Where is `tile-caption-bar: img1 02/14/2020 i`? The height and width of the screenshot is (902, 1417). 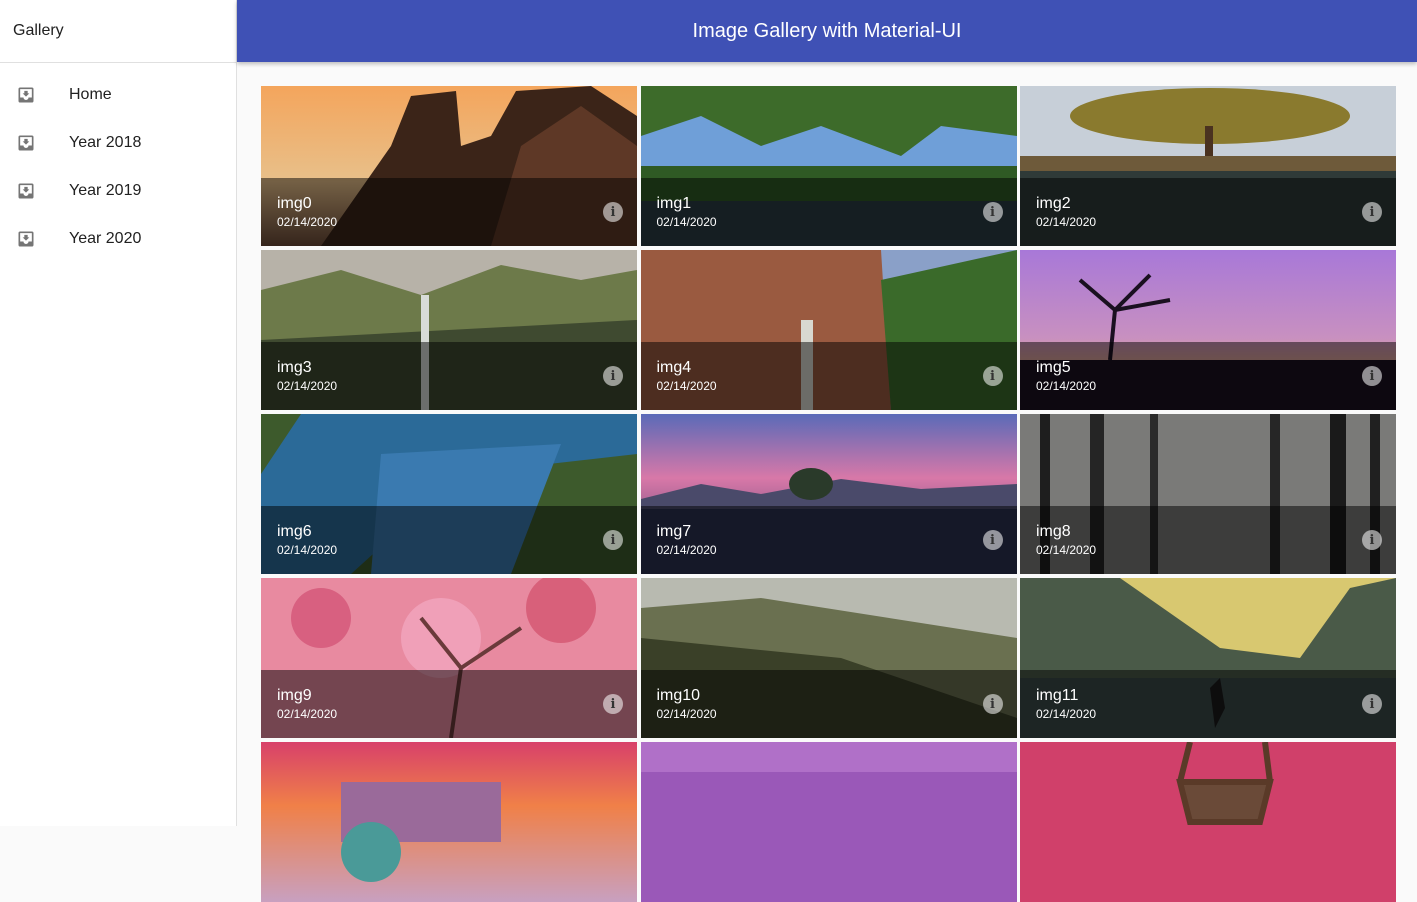 tile-caption-bar: img1 02/14/2020 i is located at coordinates (828, 212).